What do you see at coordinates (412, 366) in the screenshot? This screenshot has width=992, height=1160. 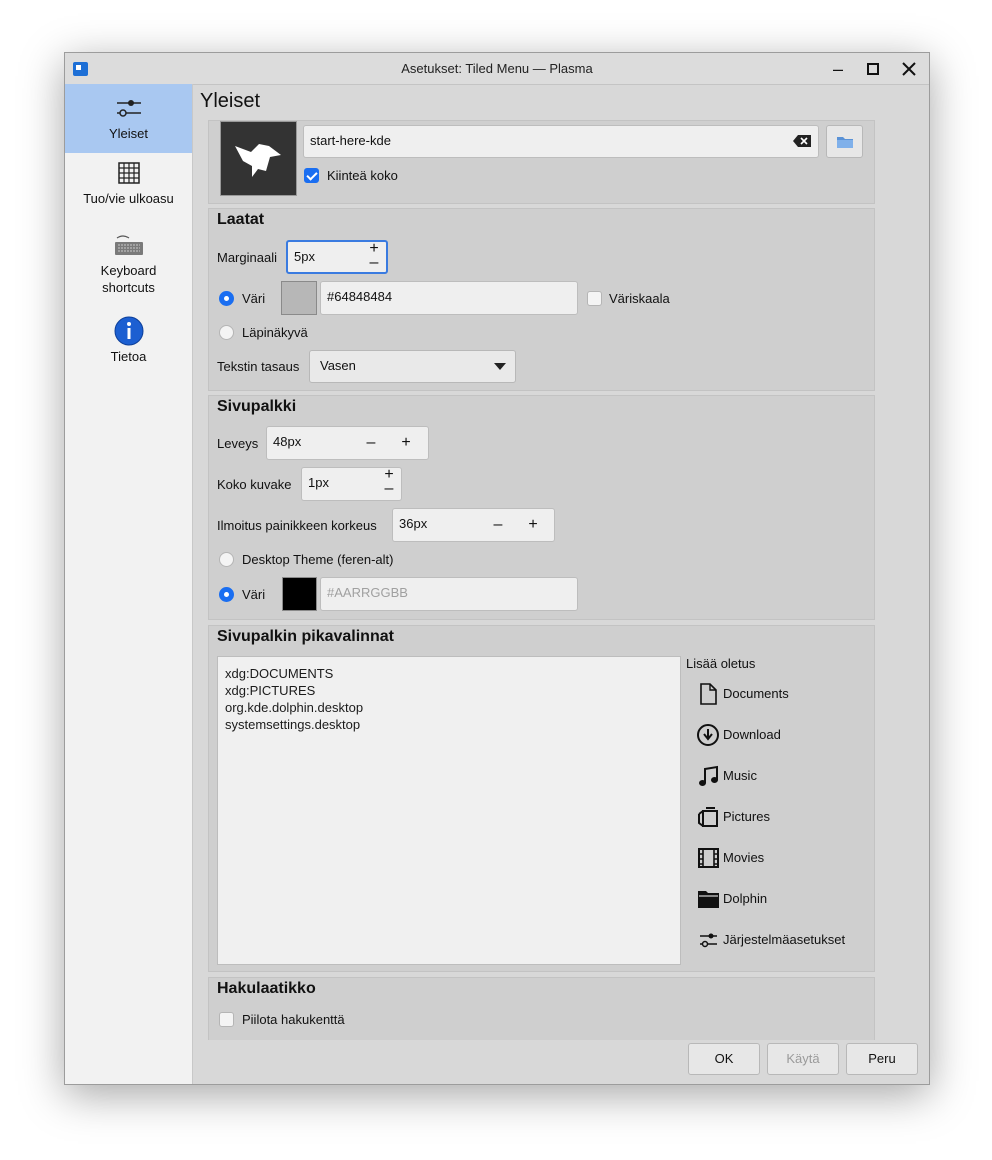 I see `text-align-dropdown: Vasen` at bounding box center [412, 366].